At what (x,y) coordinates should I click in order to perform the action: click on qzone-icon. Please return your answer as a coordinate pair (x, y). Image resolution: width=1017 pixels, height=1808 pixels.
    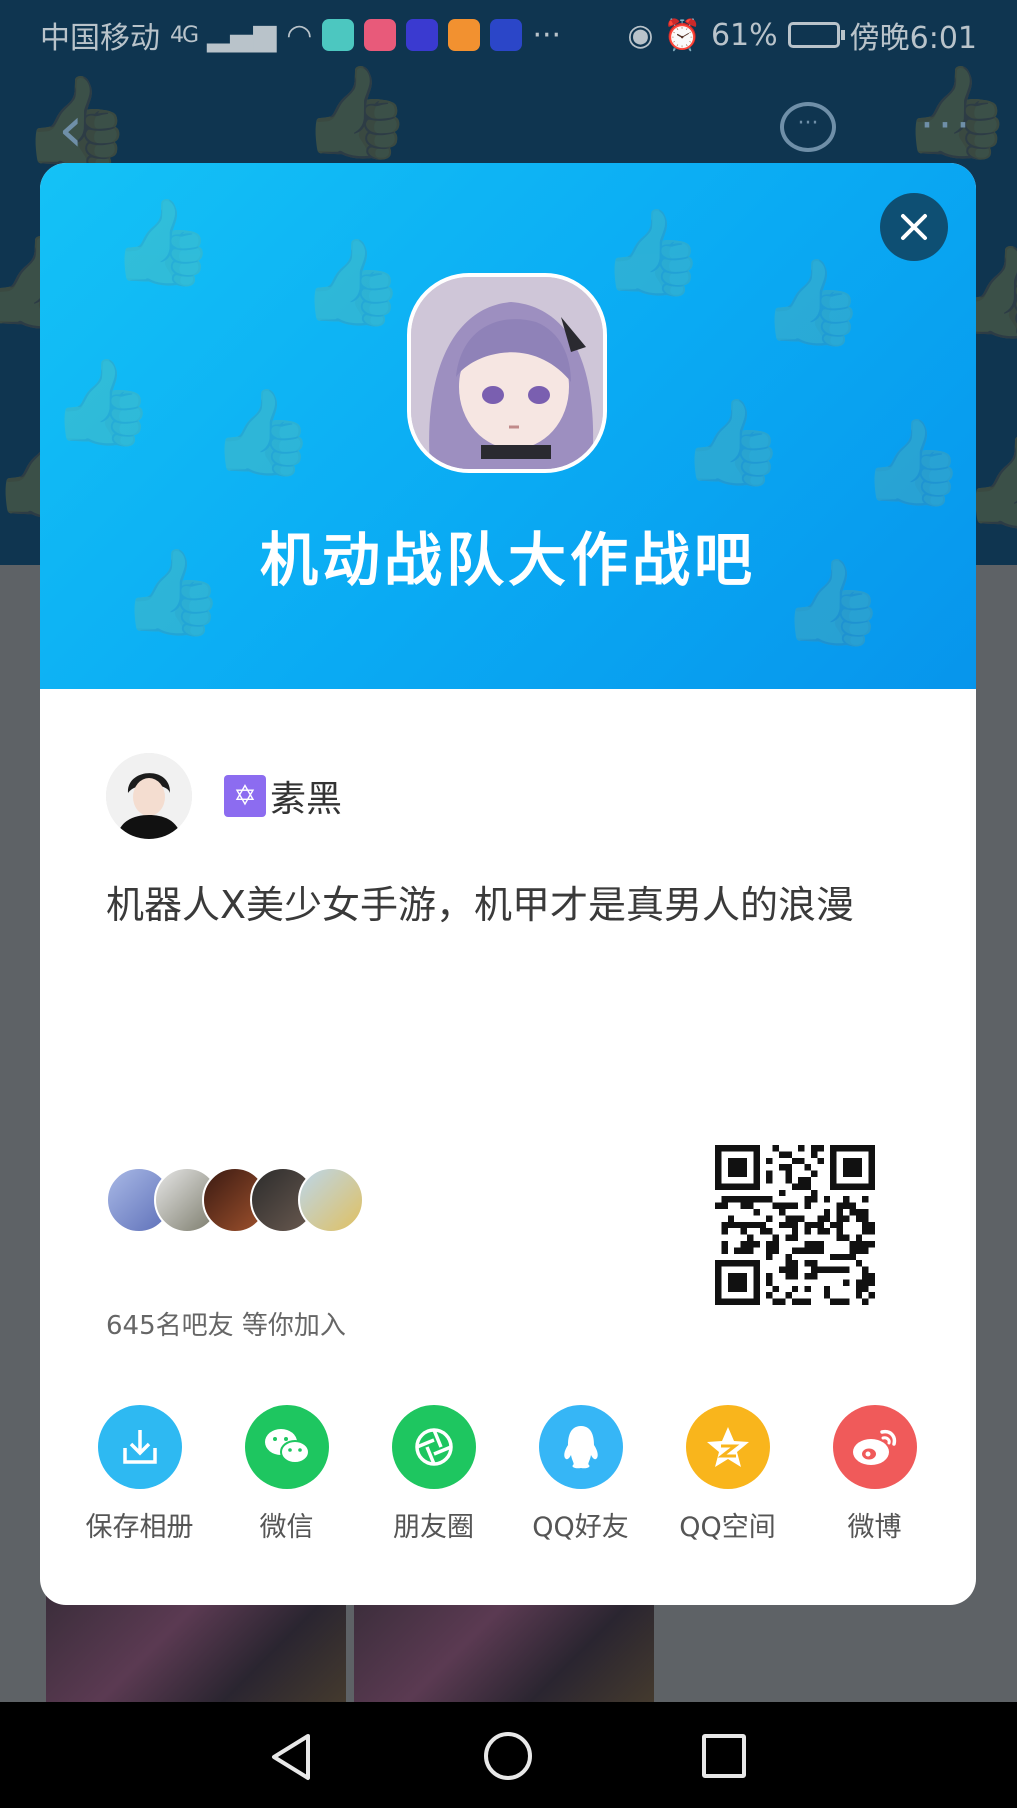
    Looking at the image, I should click on (727, 1447).